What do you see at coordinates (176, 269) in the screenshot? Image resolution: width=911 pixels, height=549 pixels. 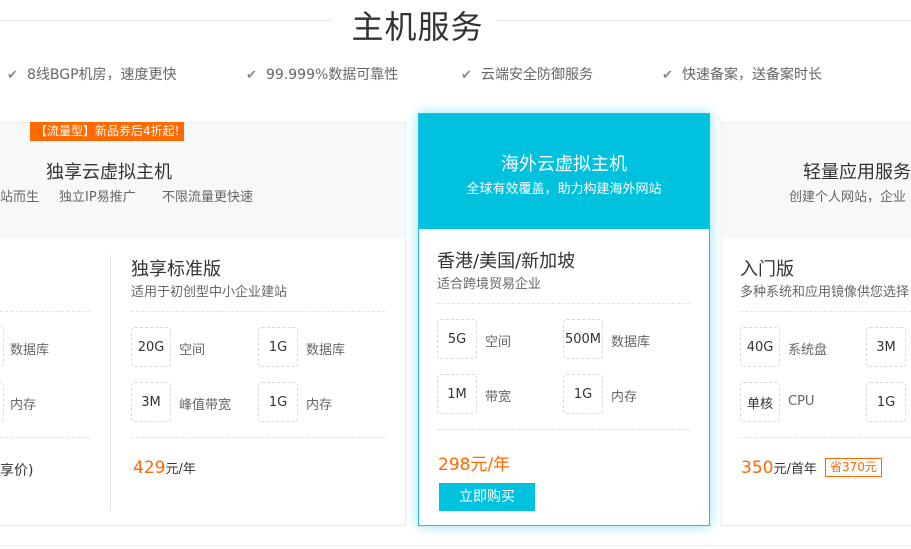 I see `plan-name: 独享标准版` at bounding box center [176, 269].